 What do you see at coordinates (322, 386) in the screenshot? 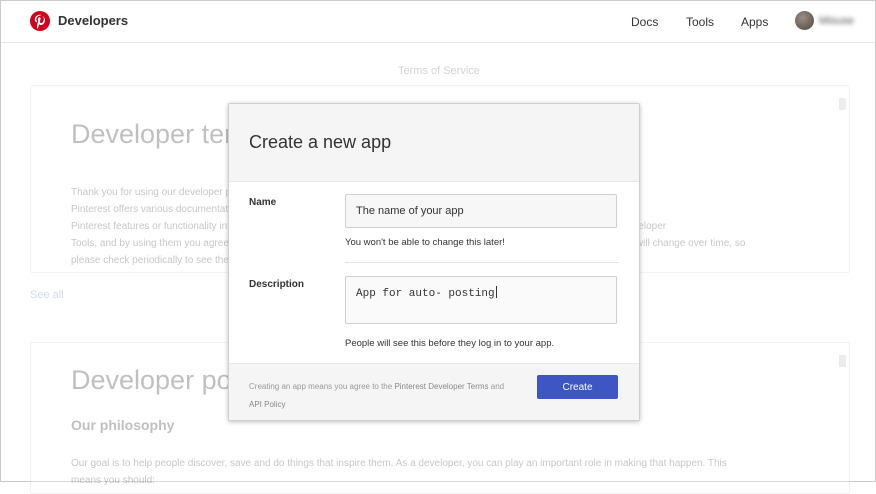
I see `agreement-prefix: Creating an app means you agree to the` at bounding box center [322, 386].